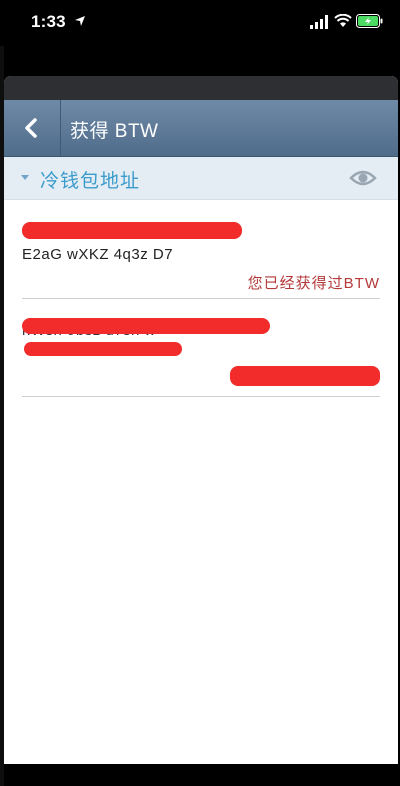  What do you see at coordinates (114, 131) in the screenshot?
I see `page-title: 获得 BTW` at bounding box center [114, 131].